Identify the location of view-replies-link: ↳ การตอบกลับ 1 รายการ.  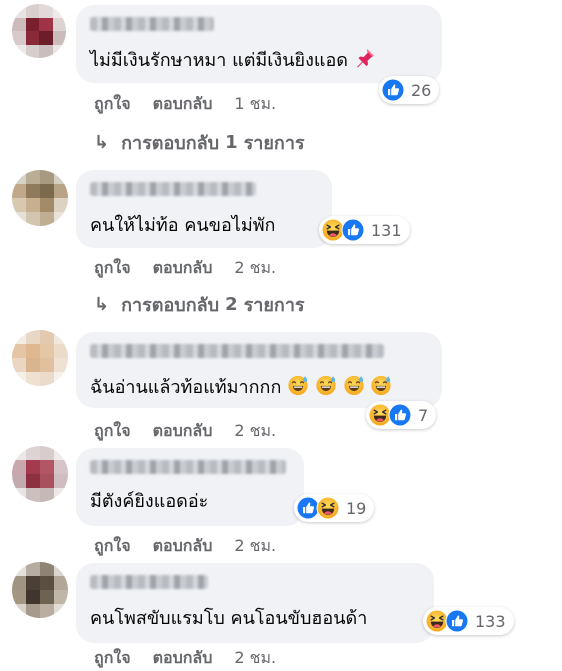
(199, 142).